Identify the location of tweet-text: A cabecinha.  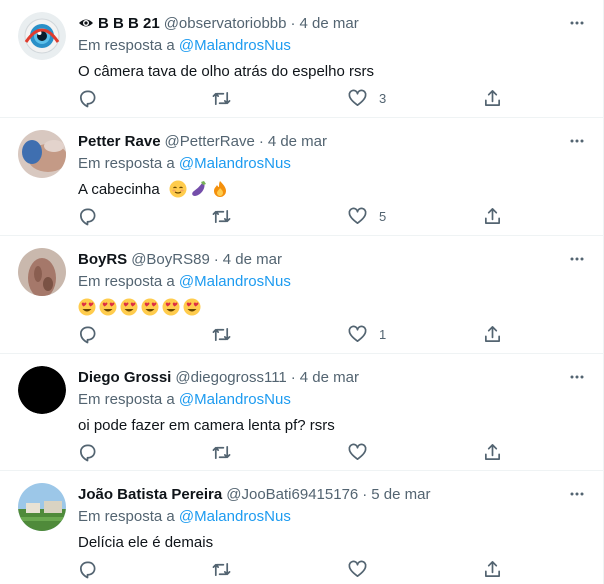
(119, 189).